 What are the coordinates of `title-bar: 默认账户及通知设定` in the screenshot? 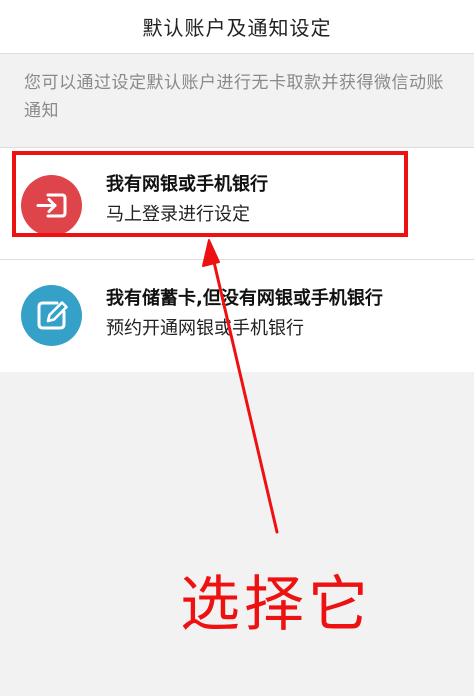 It's located at (237, 27).